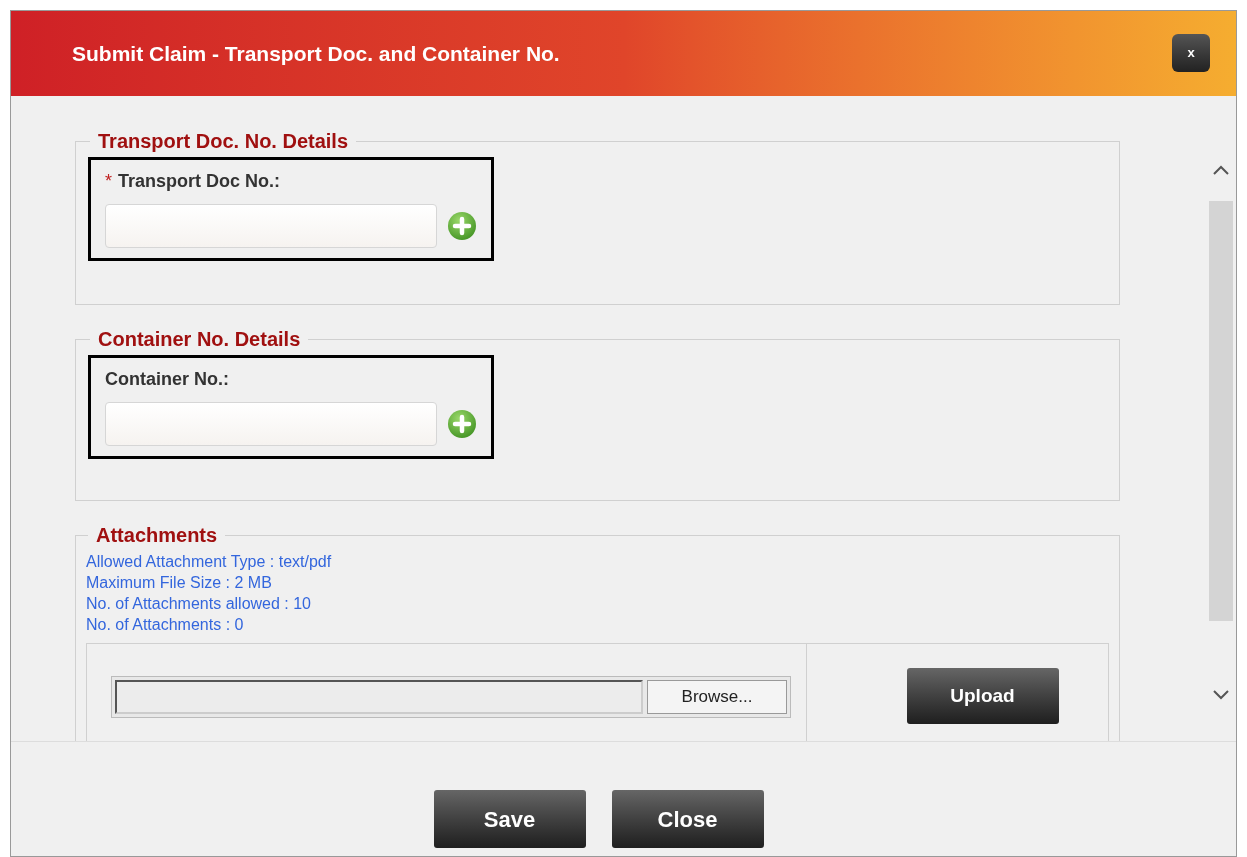 Image resolution: width=1247 pixels, height=857 pixels. Describe the element at coordinates (179, 583) in the screenshot. I see `attachment-info: Maximum File Size : 2 MB` at that location.